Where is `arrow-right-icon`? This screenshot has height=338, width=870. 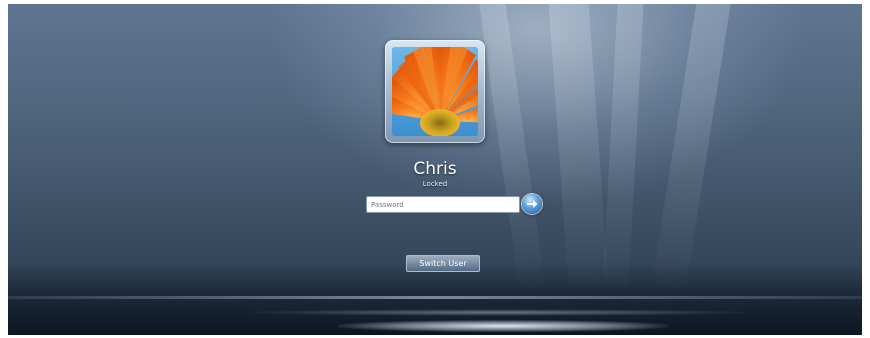
arrow-right-icon is located at coordinates (532, 204).